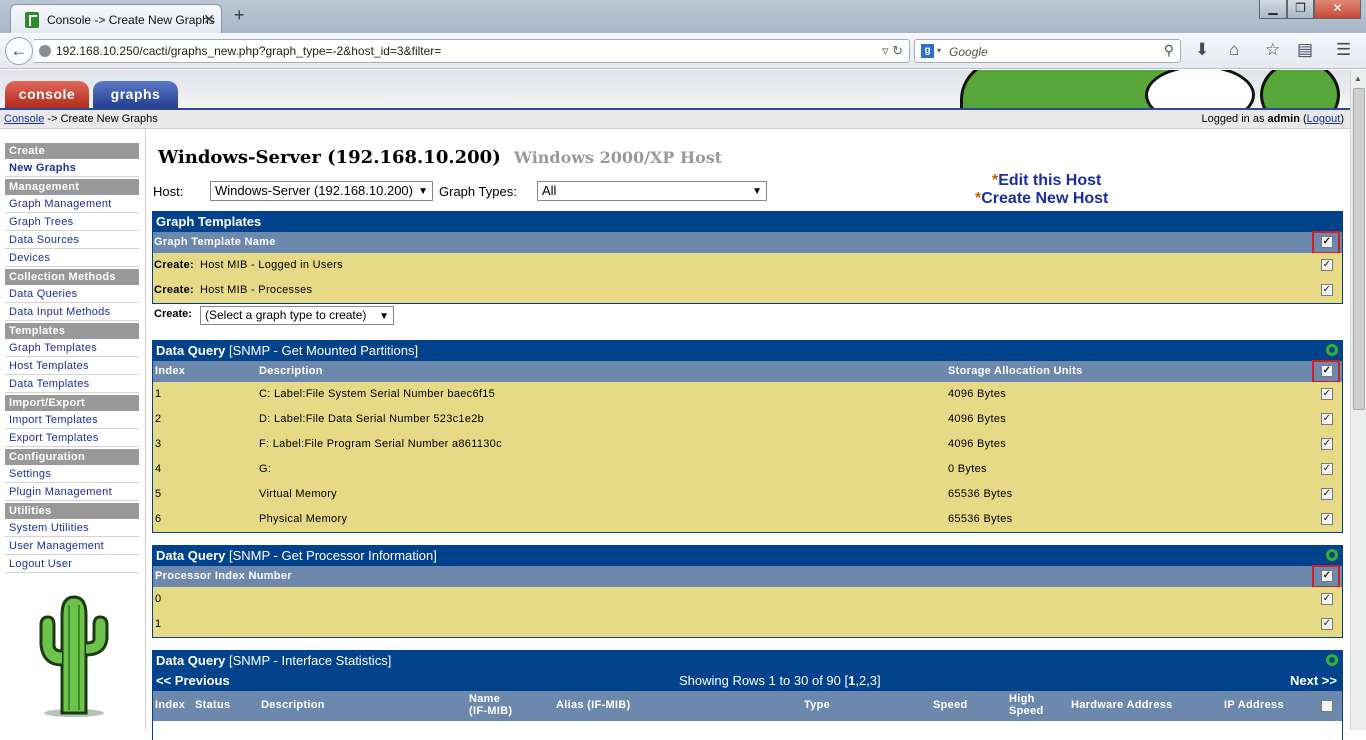  Describe the element at coordinates (1359, 249) in the screenshot. I see `scrollbar-thumb` at that location.